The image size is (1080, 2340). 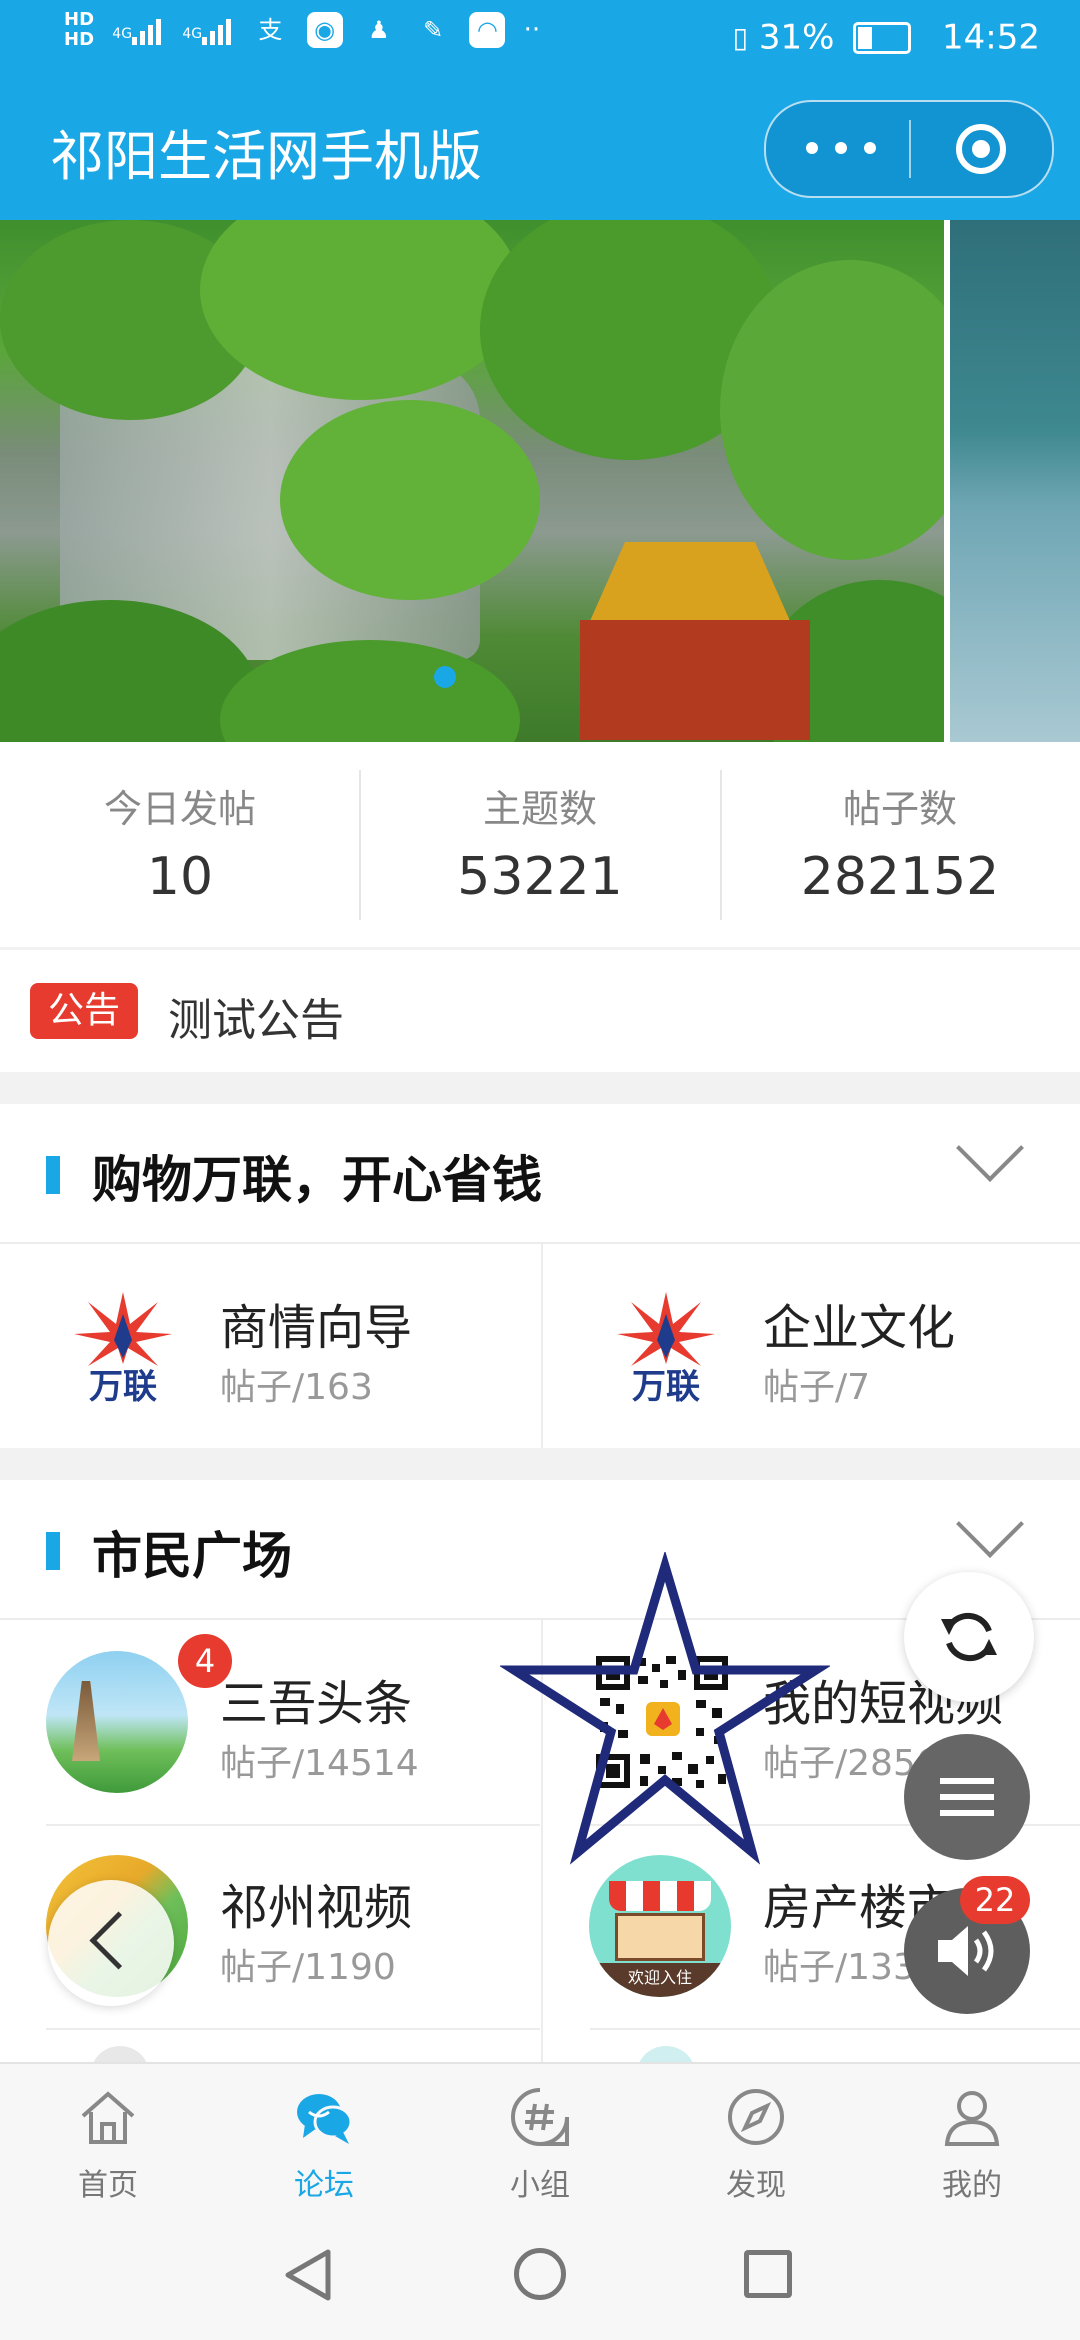 I want to click on shop-sign: 欢迎入住, so click(x=660, y=1980).